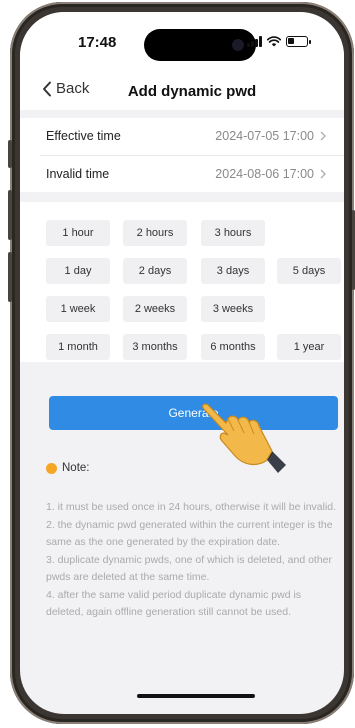 The width and height of the screenshot is (355, 728). What do you see at coordinates (274, 41) in the screenshot?
I see `wifi-icon` at bounding box center [274, 41].